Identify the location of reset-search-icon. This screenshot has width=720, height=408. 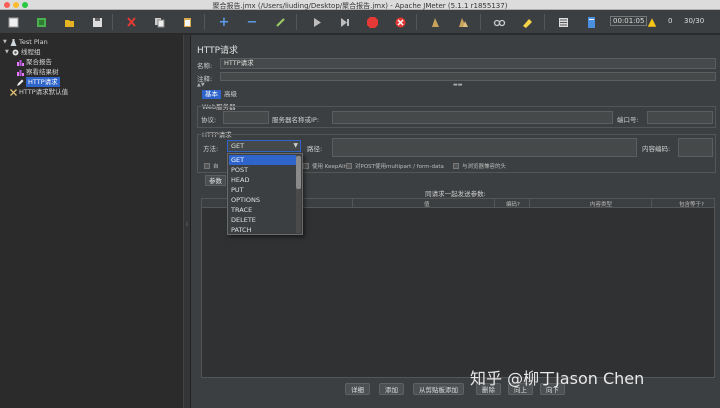
(527, 22).